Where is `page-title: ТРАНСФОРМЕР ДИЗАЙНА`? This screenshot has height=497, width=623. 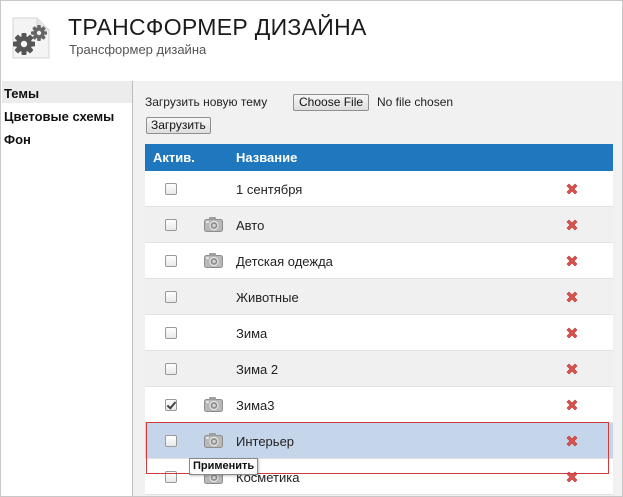 page-title: ТРАНСФОРМЕР ДИЗАЙНА is located at coordinates (217, 27).